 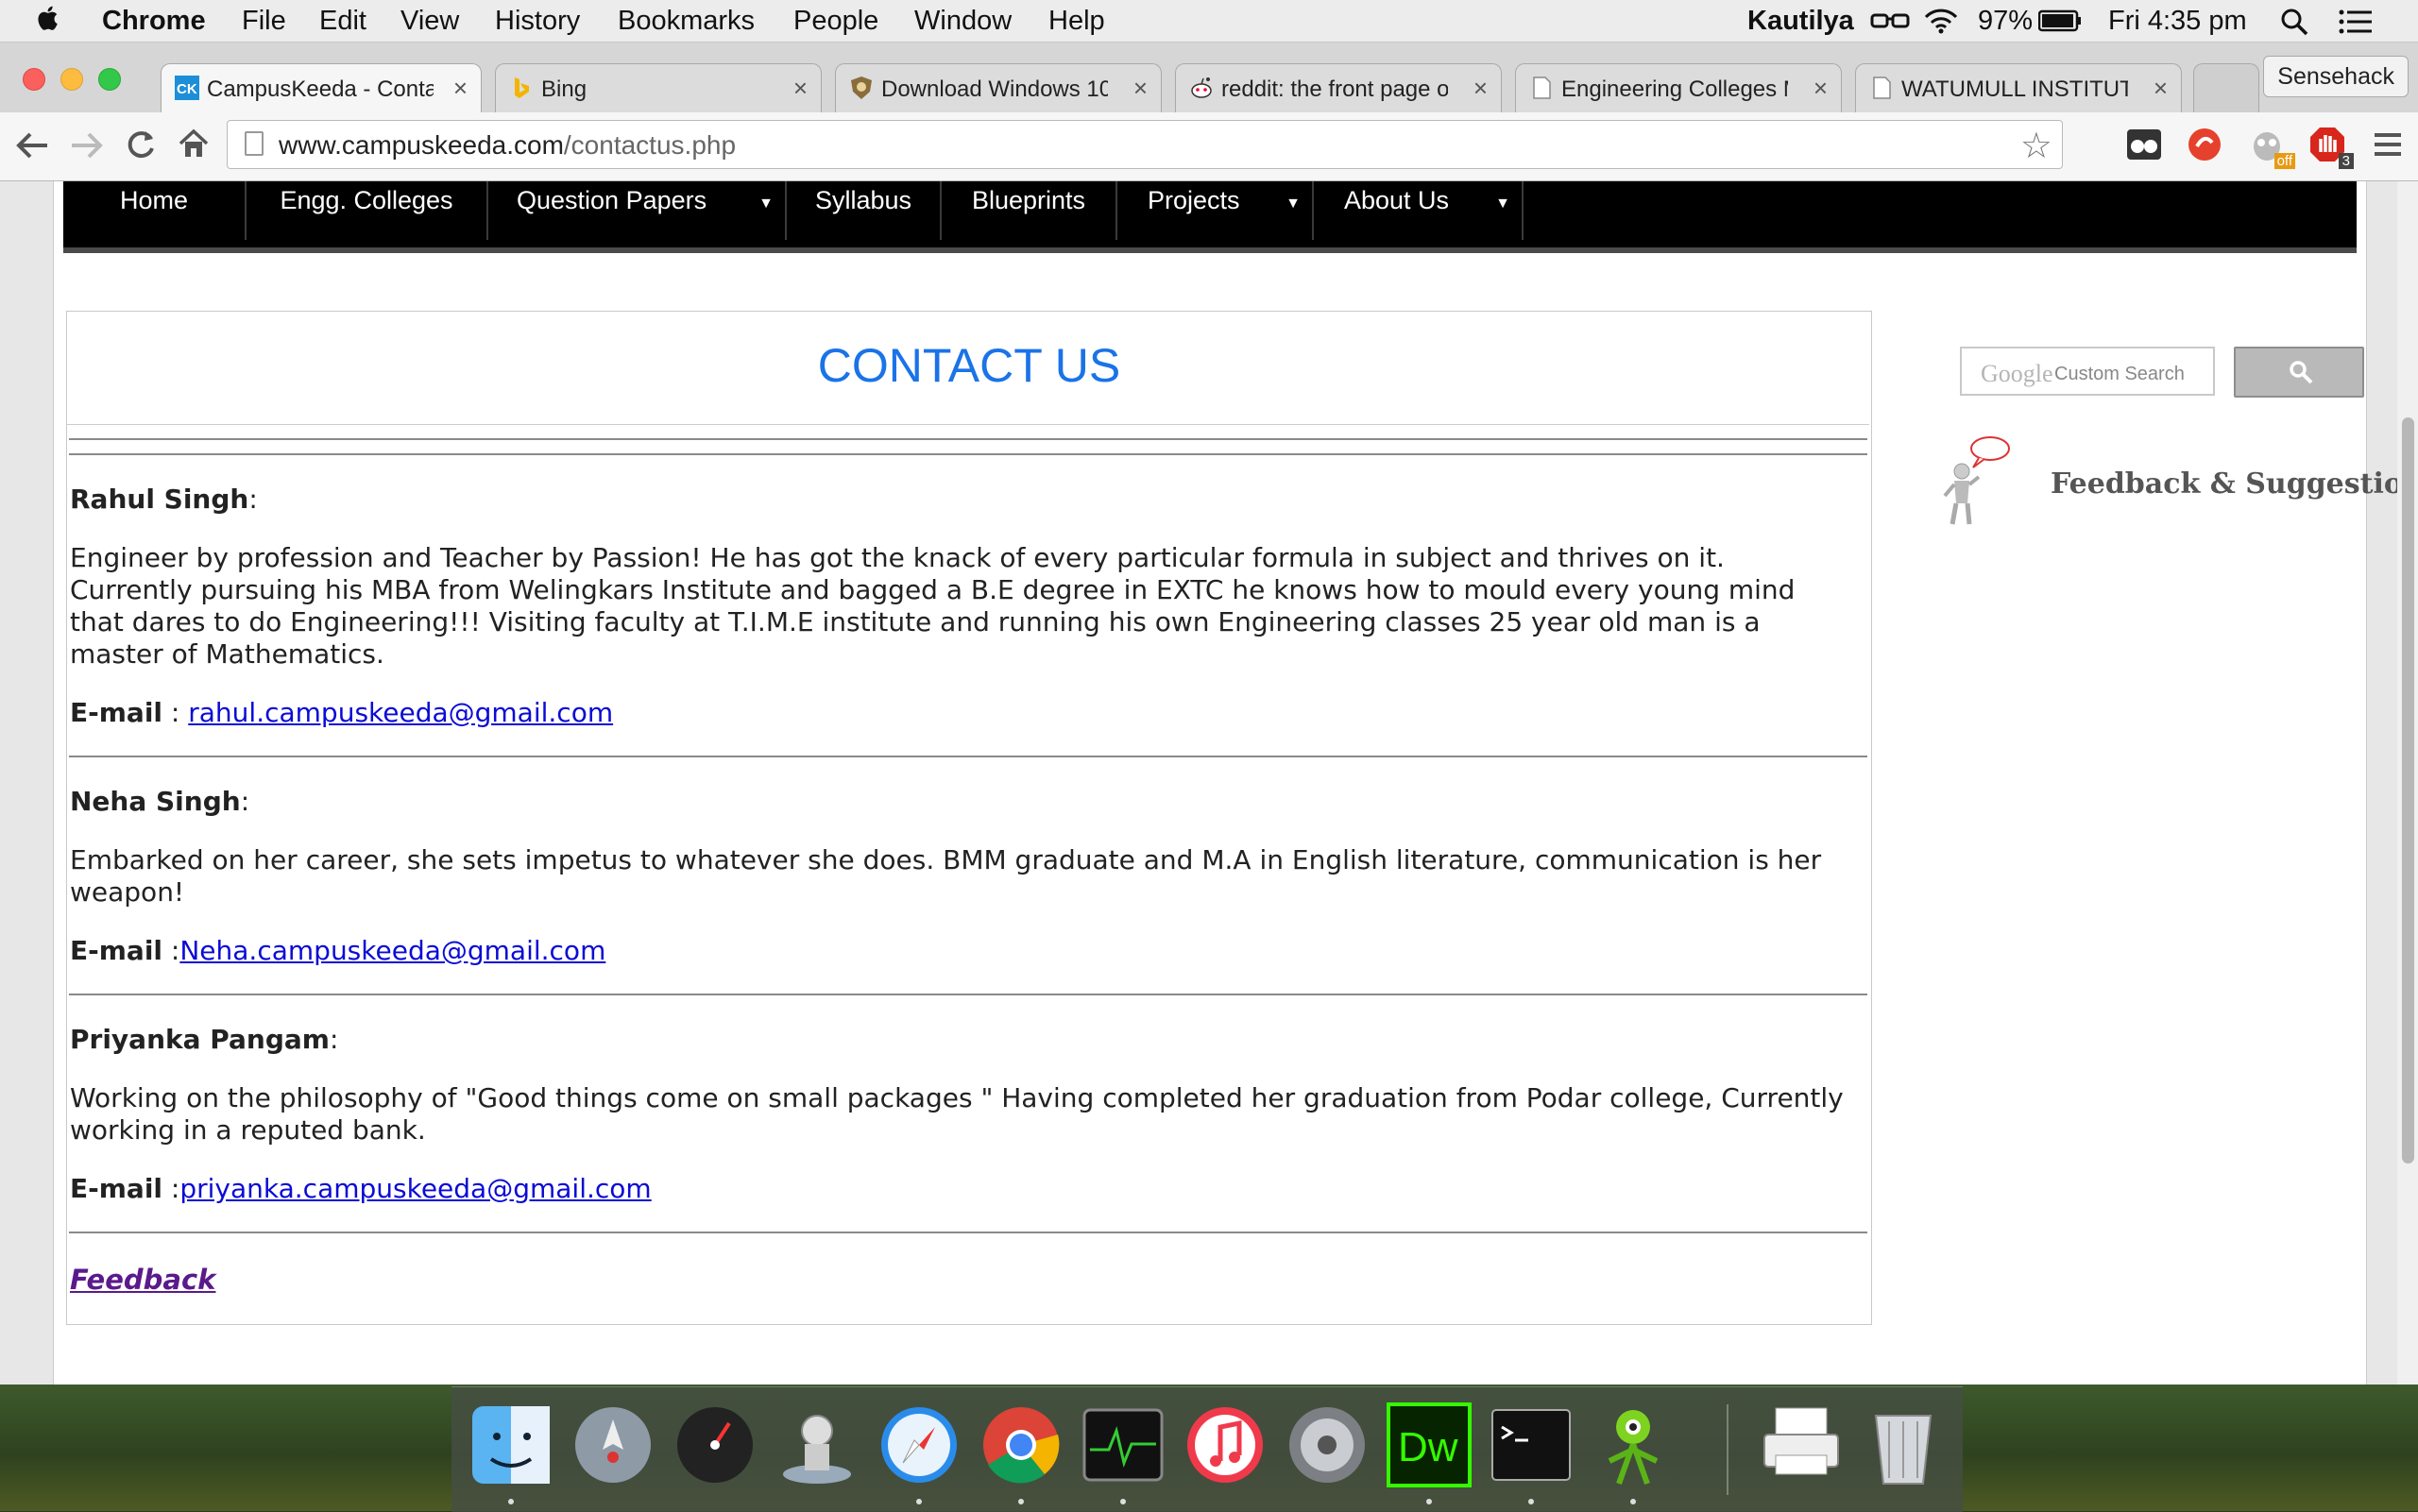 I want to click on menu-history: History, so click(x=537, y=21).